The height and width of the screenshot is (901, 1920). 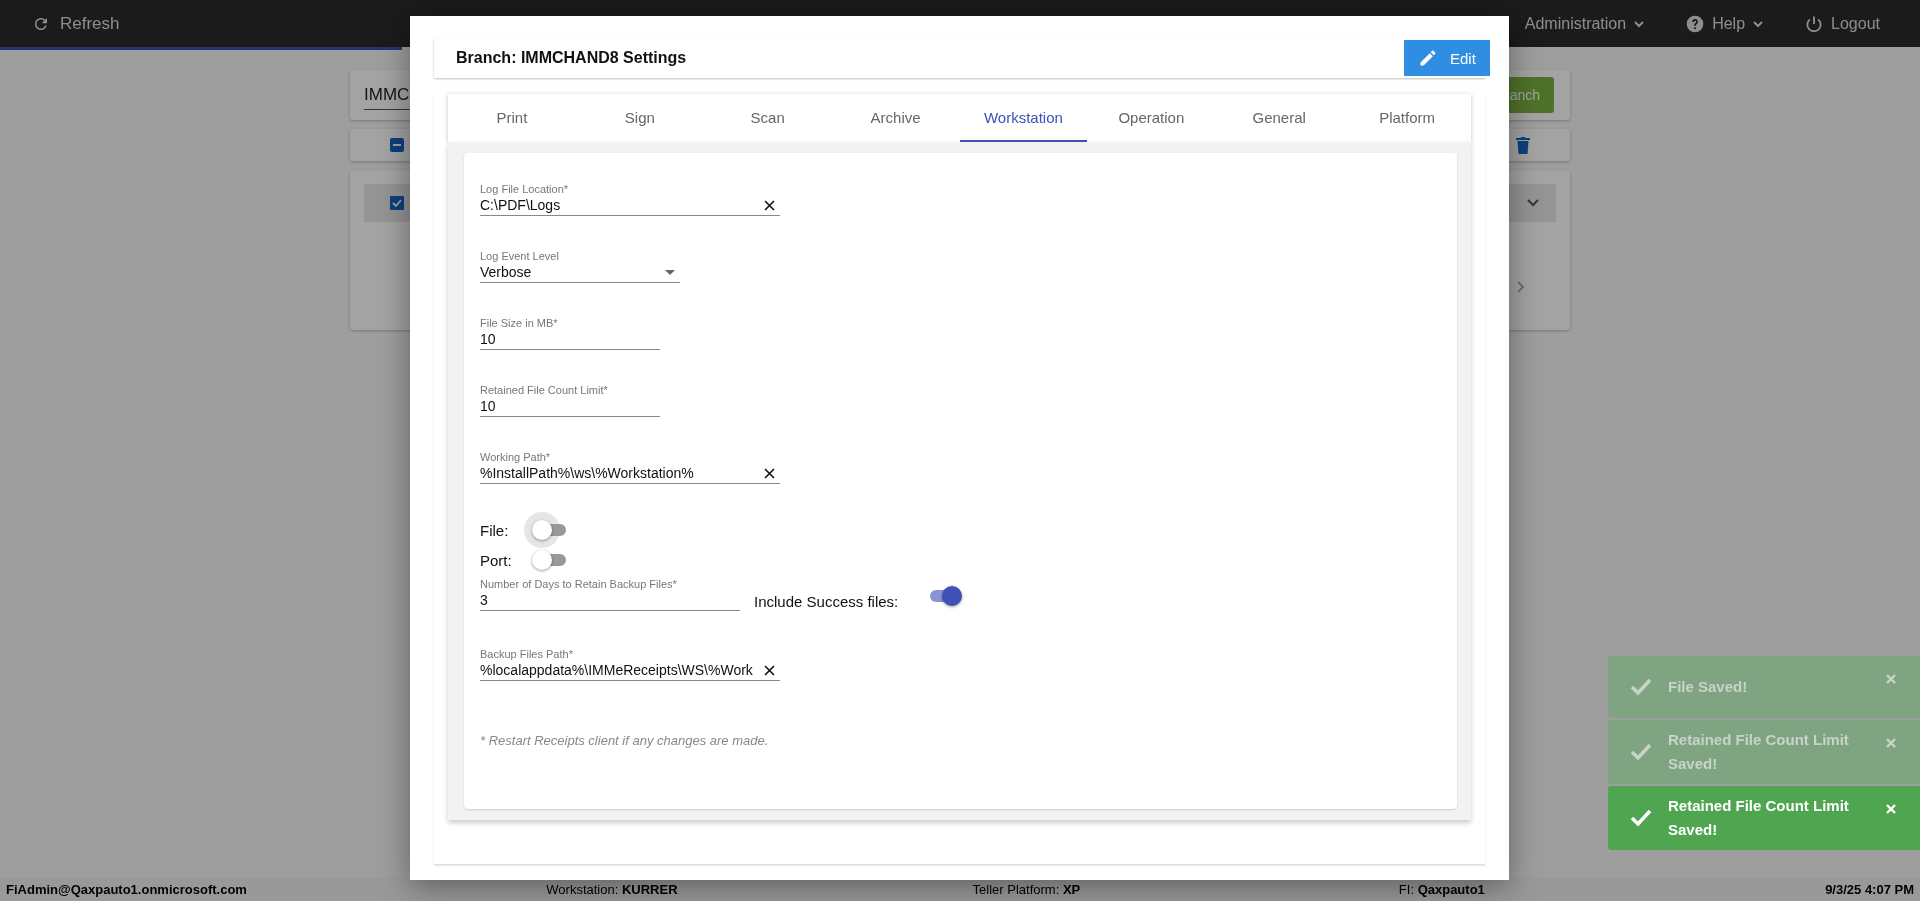 I want to click on chevron-right-icon, so click(x=1521, y=287).